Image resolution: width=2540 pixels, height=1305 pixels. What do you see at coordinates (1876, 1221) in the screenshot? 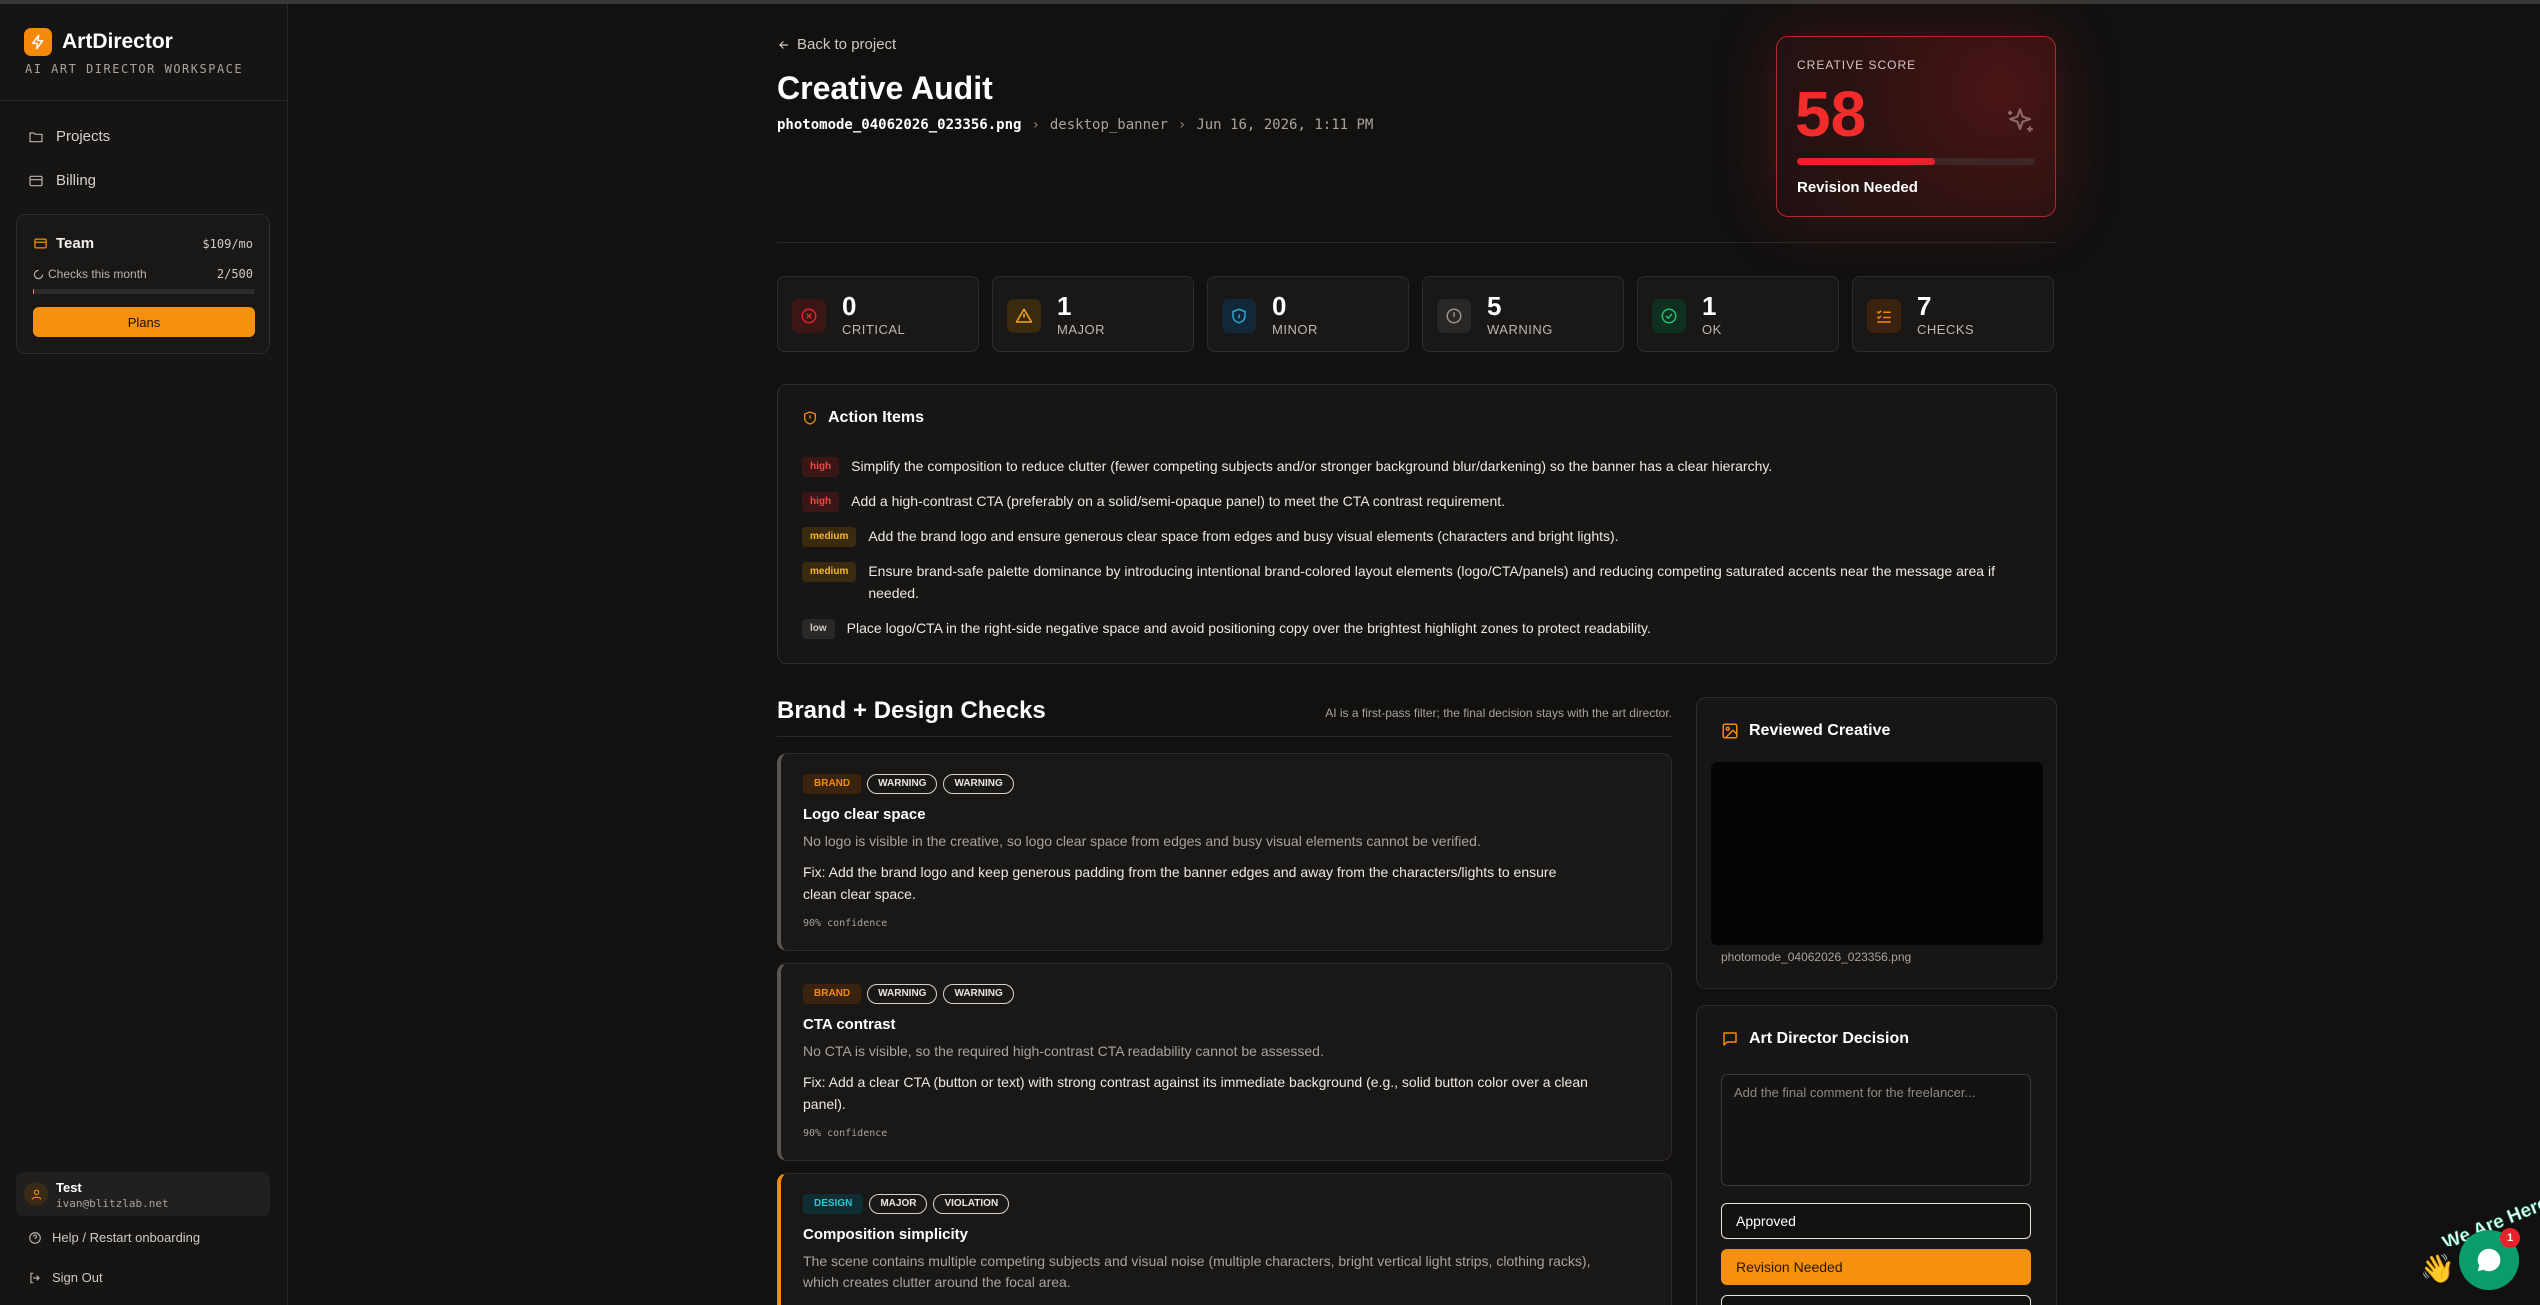
I see `approved-button: Approved` at bounding box center [1876, 1221].